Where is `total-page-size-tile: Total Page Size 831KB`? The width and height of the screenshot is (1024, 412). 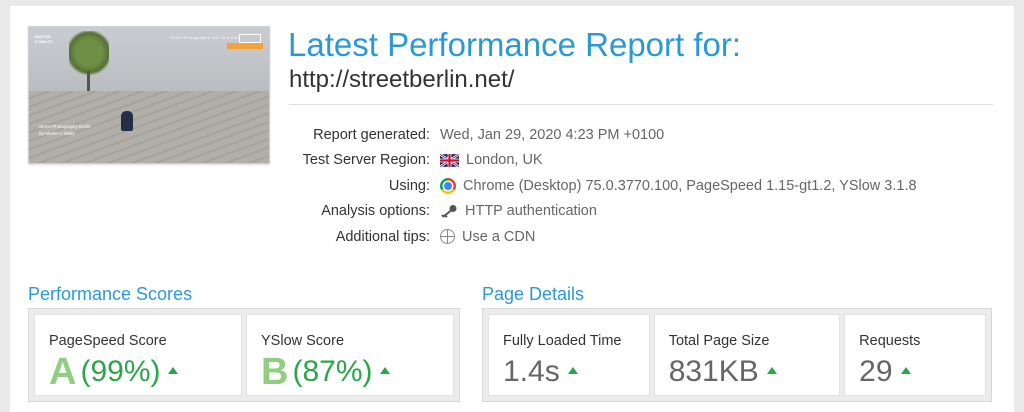 total-page-size-tile: Total Page Size 831KB is located at coordinates (747, 355).